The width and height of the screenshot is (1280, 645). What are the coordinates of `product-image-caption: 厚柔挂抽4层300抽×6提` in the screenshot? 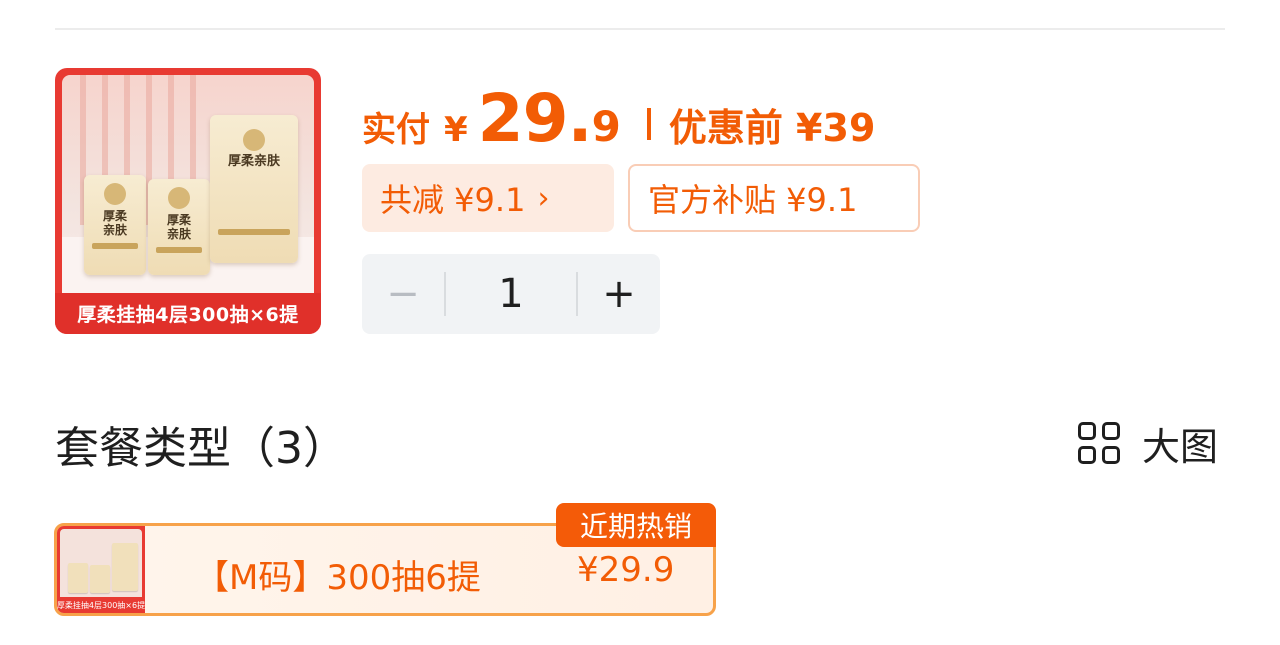 It's located at (188, 313).